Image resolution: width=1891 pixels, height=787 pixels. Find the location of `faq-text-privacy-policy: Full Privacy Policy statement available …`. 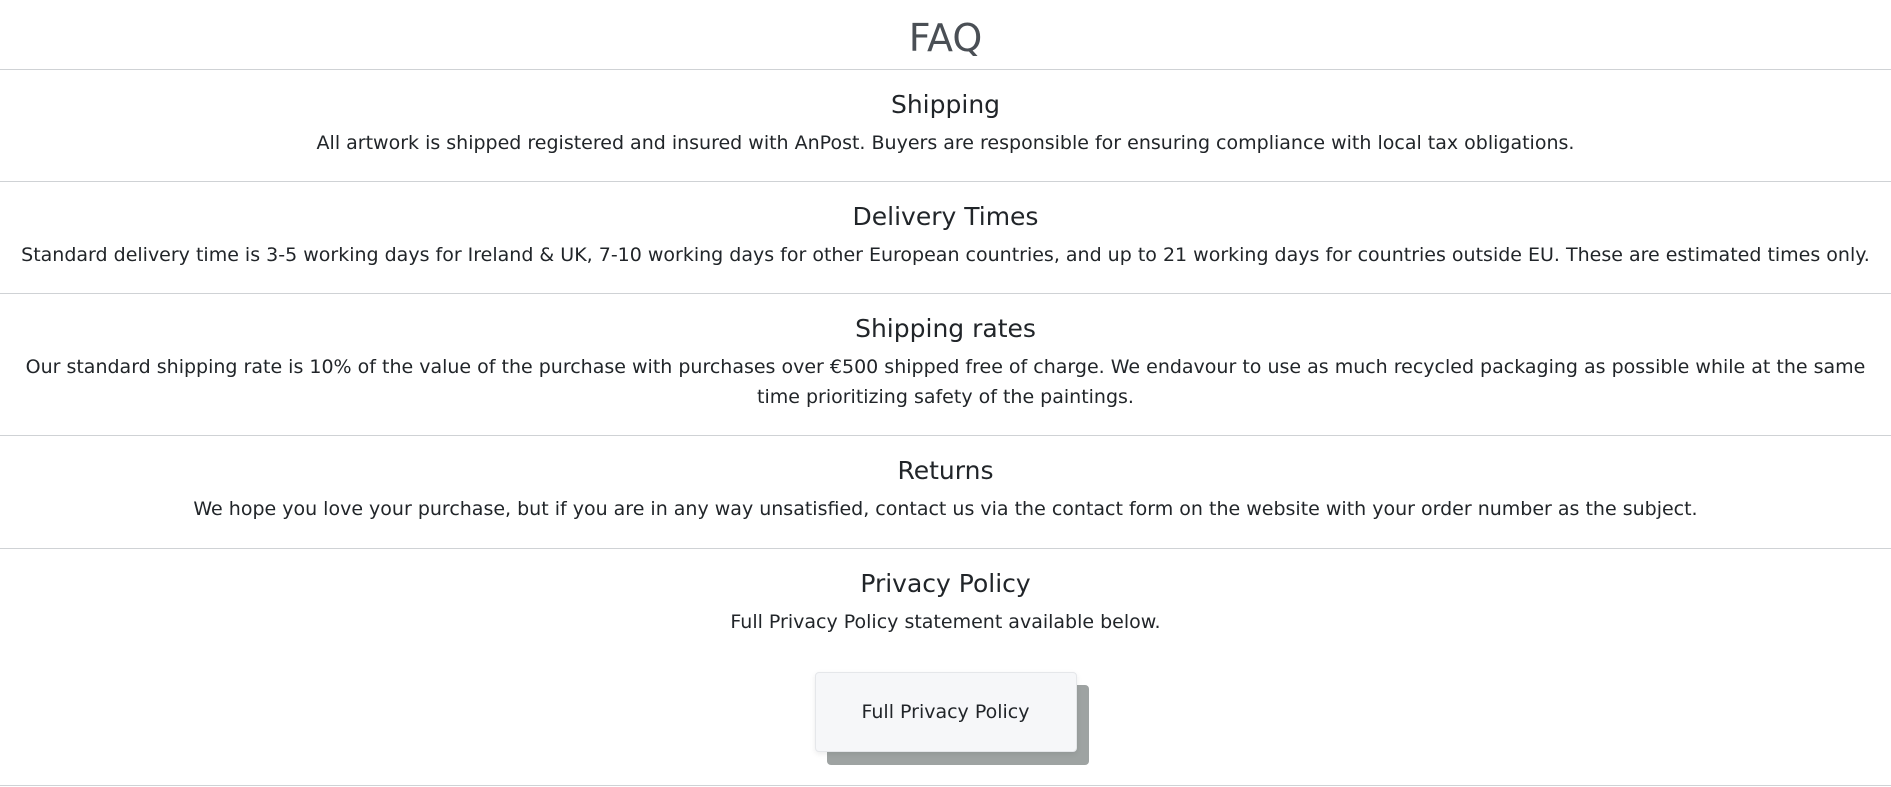

faq-text-privacy-policy: Full Privacy Policy statement available … is located at coordinates (945, 622).